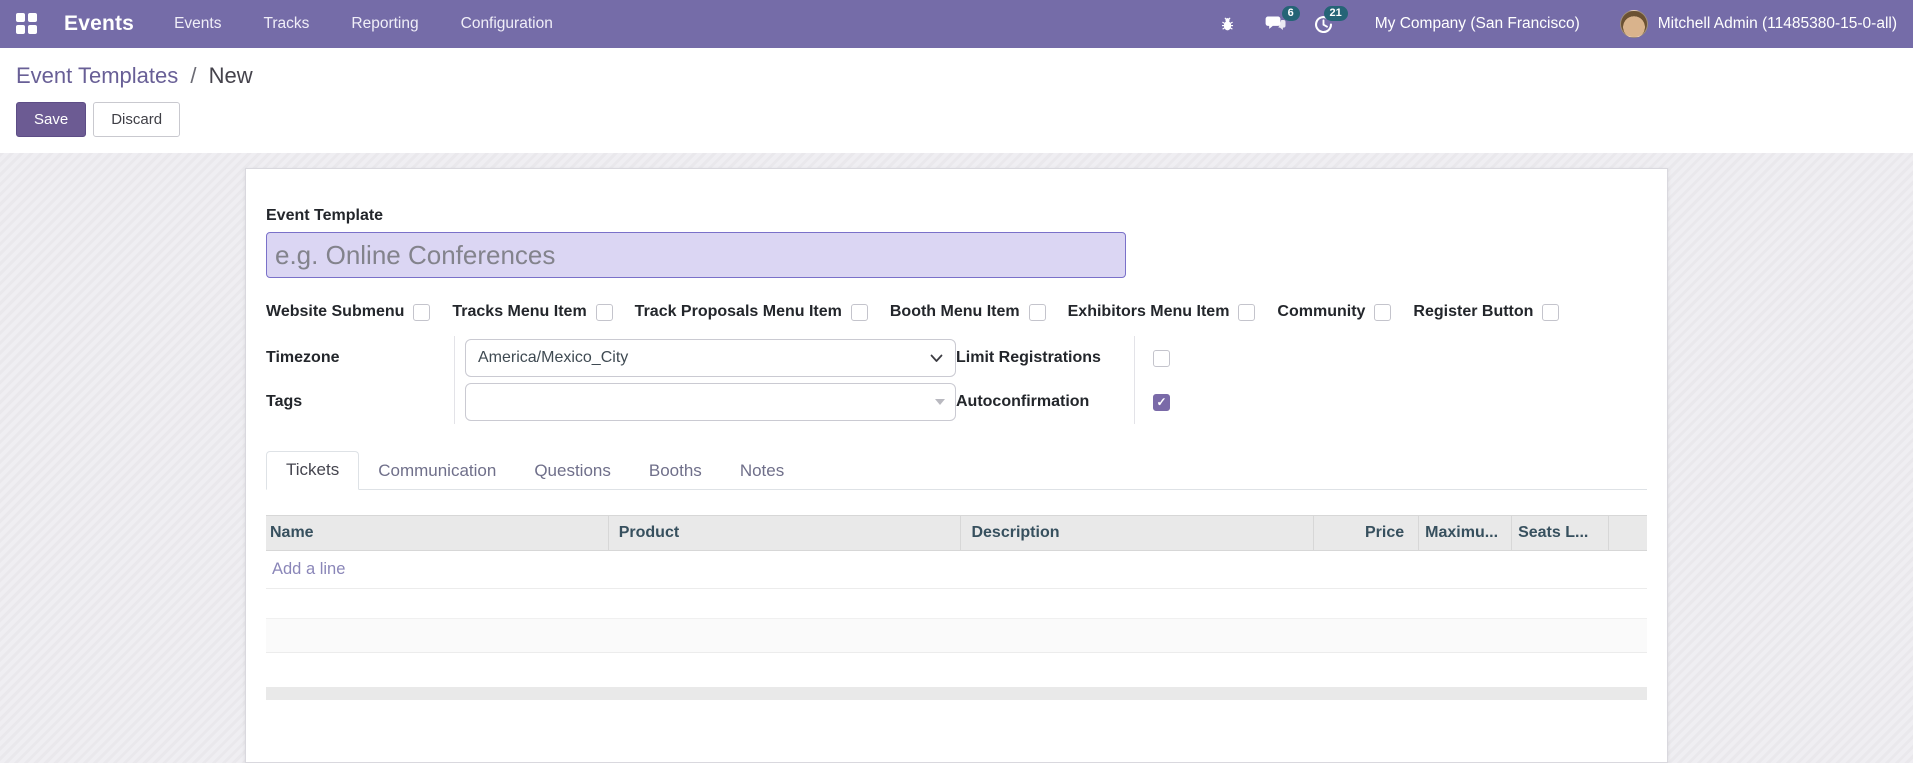 The width and height of the screenshot is (1913, 775). I want to click on horizontal-scrollbar, so click(956, 693).